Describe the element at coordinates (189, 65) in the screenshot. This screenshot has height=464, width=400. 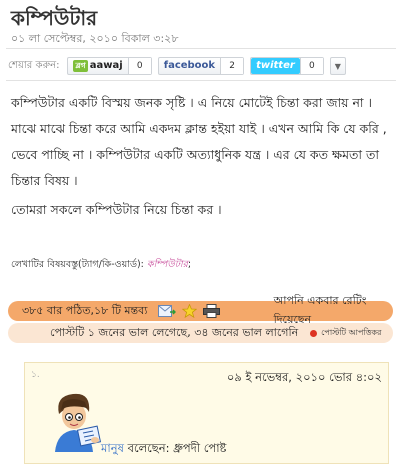
I see `facebook-logo: facebook` at that location.